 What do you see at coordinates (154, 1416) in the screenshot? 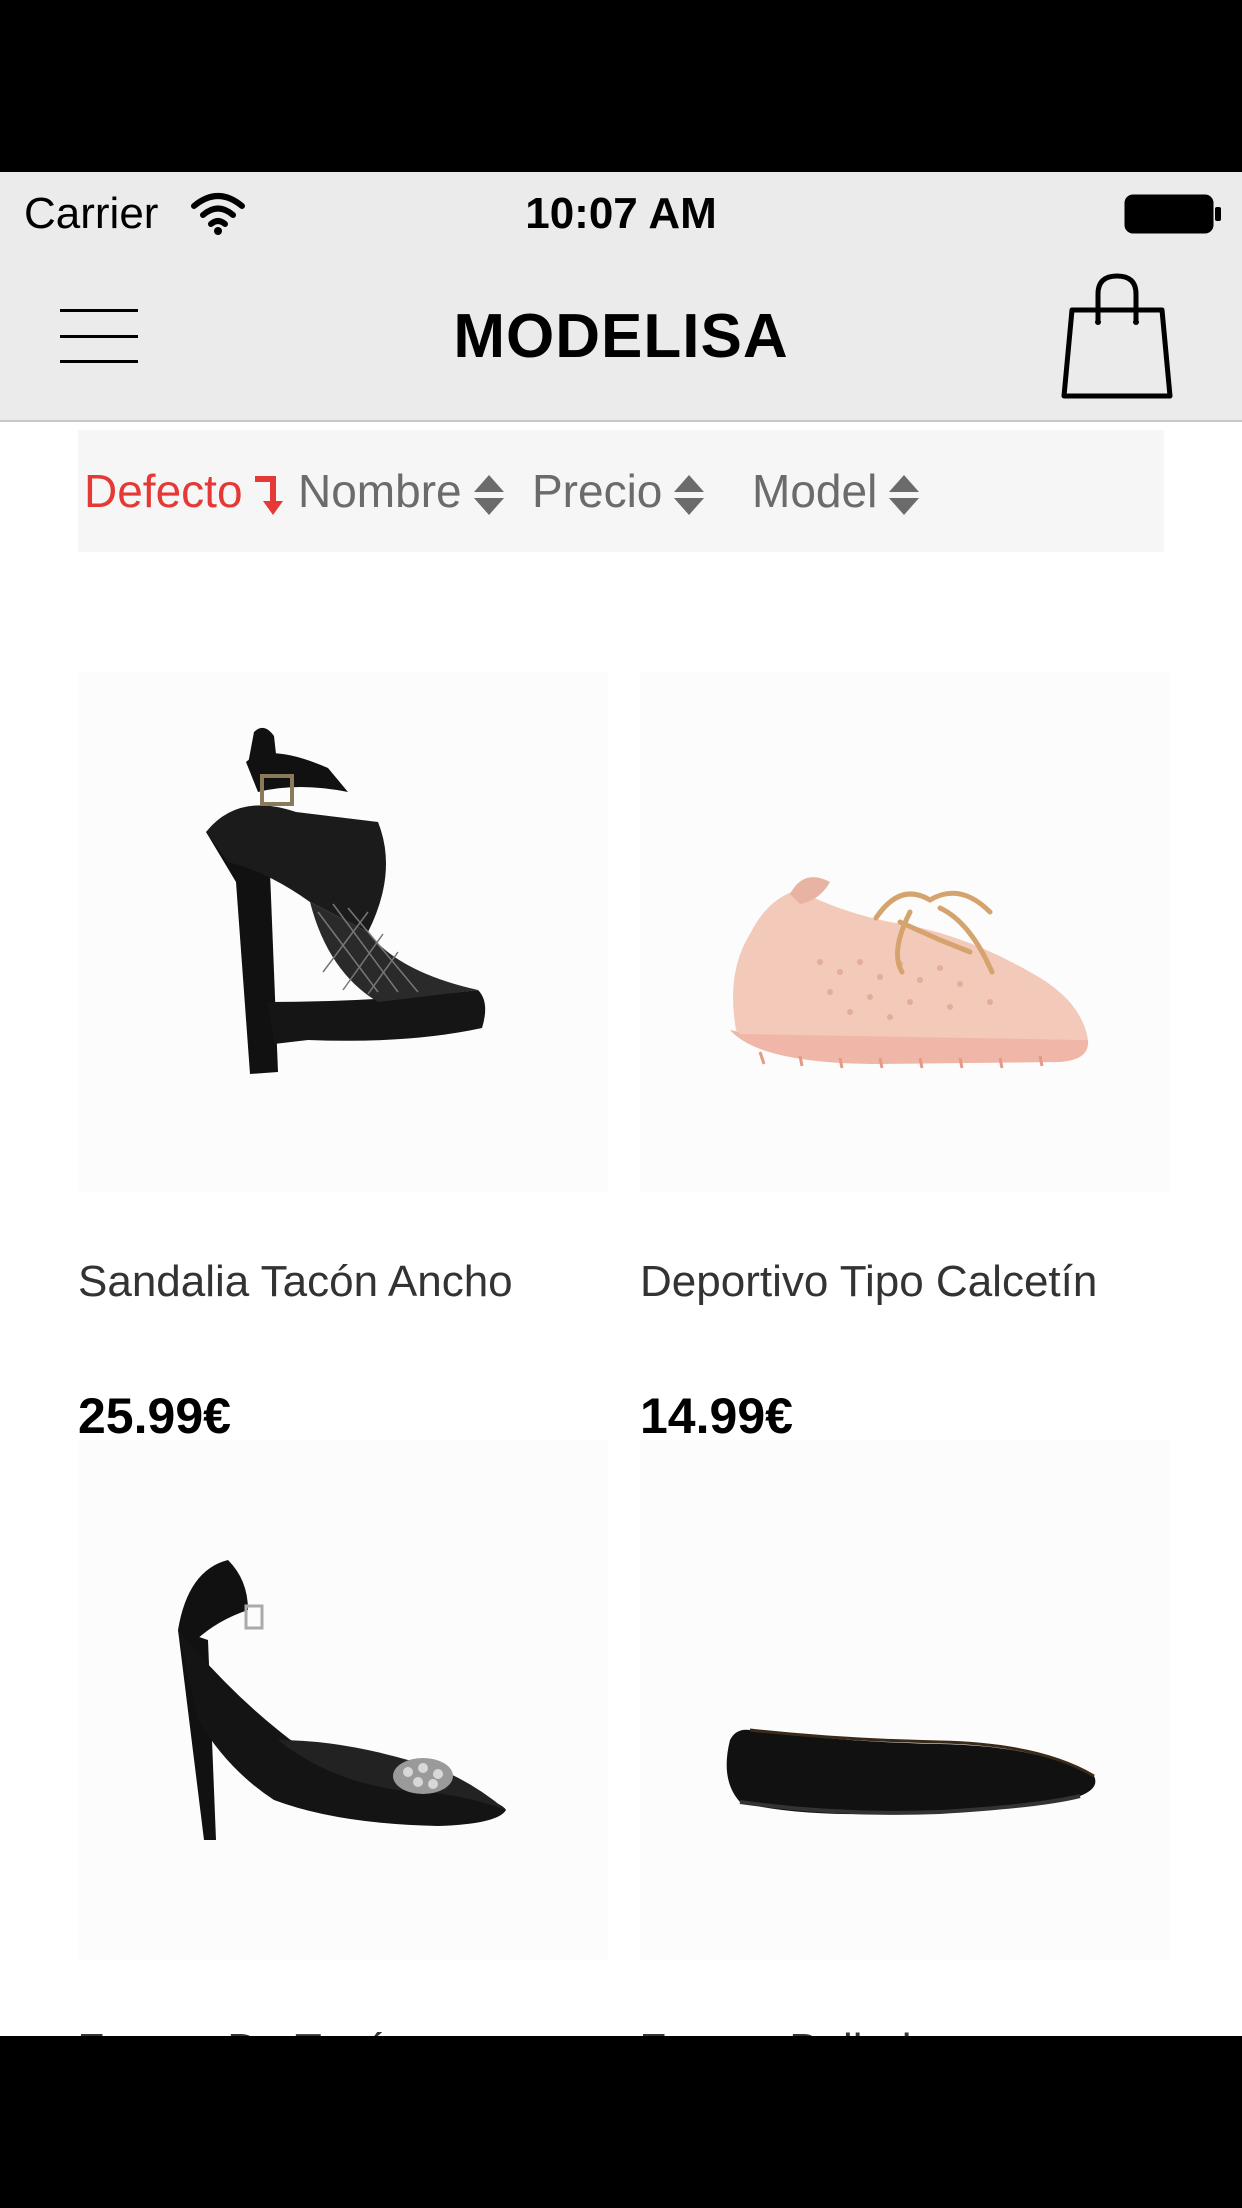
I see `product-price: 25.99€` at bounding box center [154, 1416].